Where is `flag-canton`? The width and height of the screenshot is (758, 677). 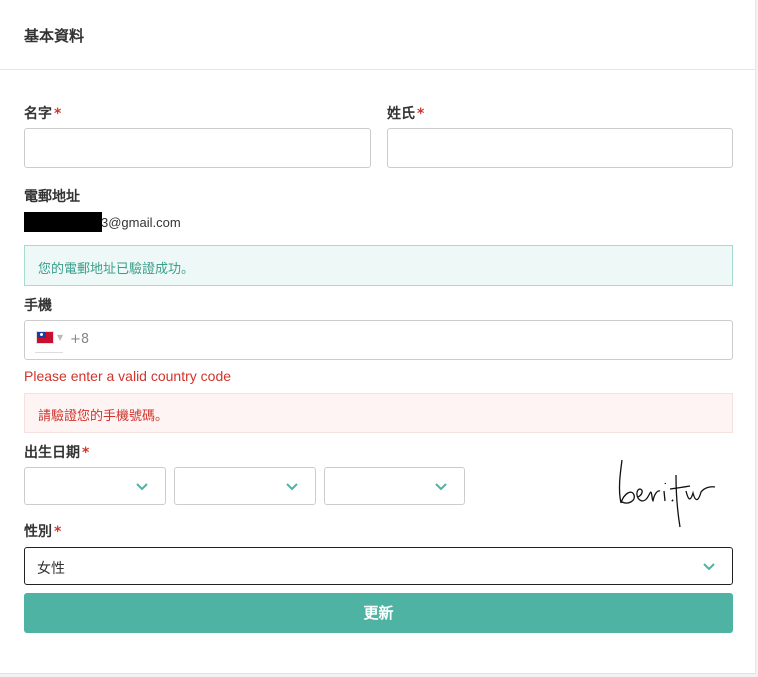
flag-canton is located at coordinates (41, 335).